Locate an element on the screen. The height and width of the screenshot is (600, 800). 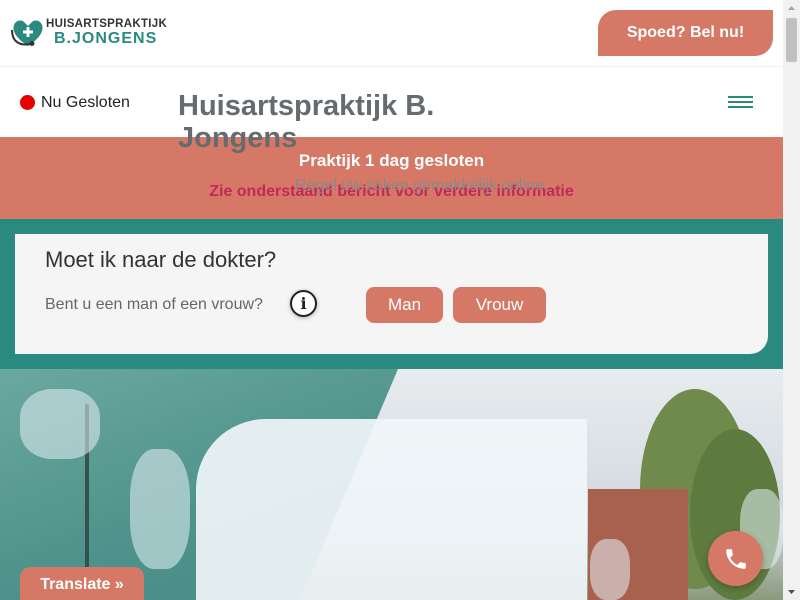
man-button: Man is located at coordinates (404, 305).